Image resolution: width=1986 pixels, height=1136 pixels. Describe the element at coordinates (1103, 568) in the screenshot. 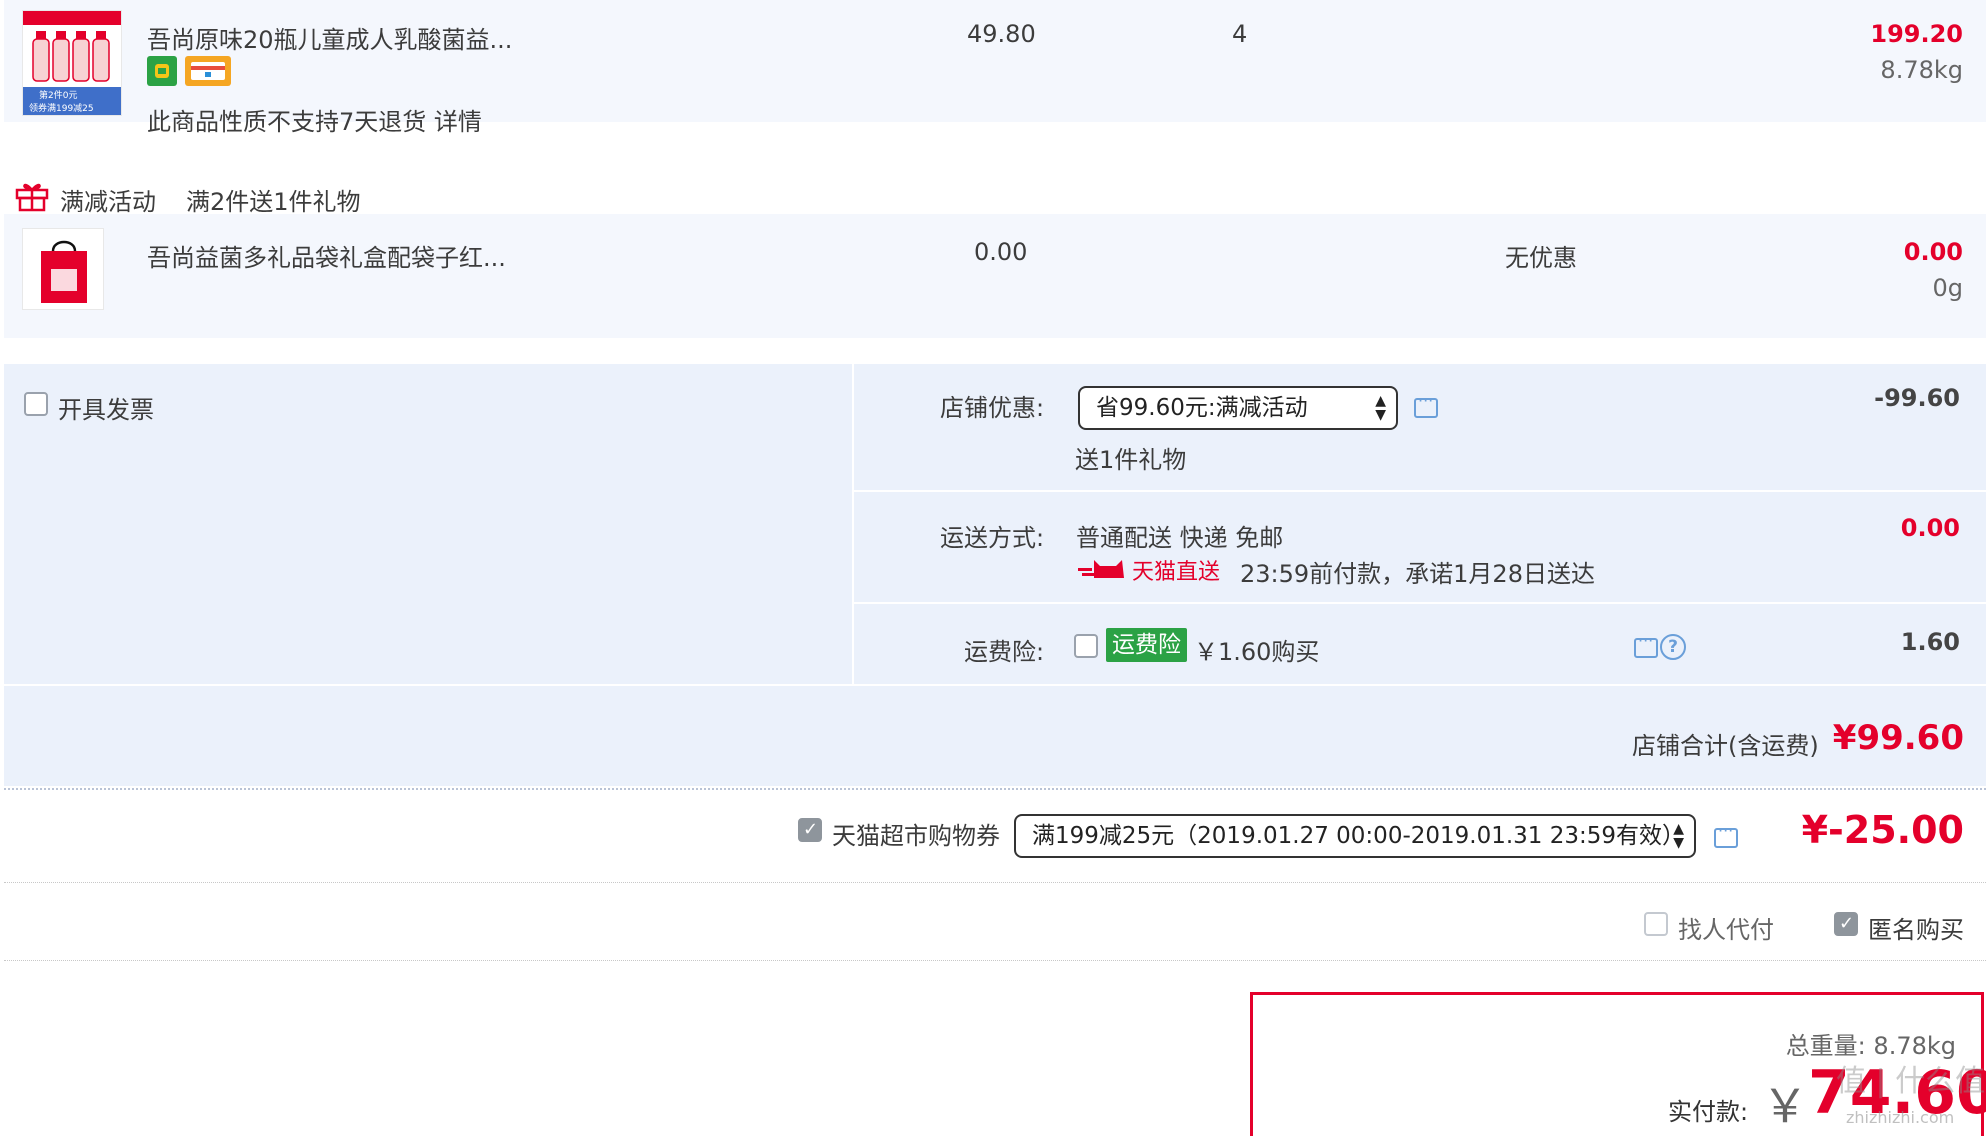

I see `tmall-cat-icon` at that location.